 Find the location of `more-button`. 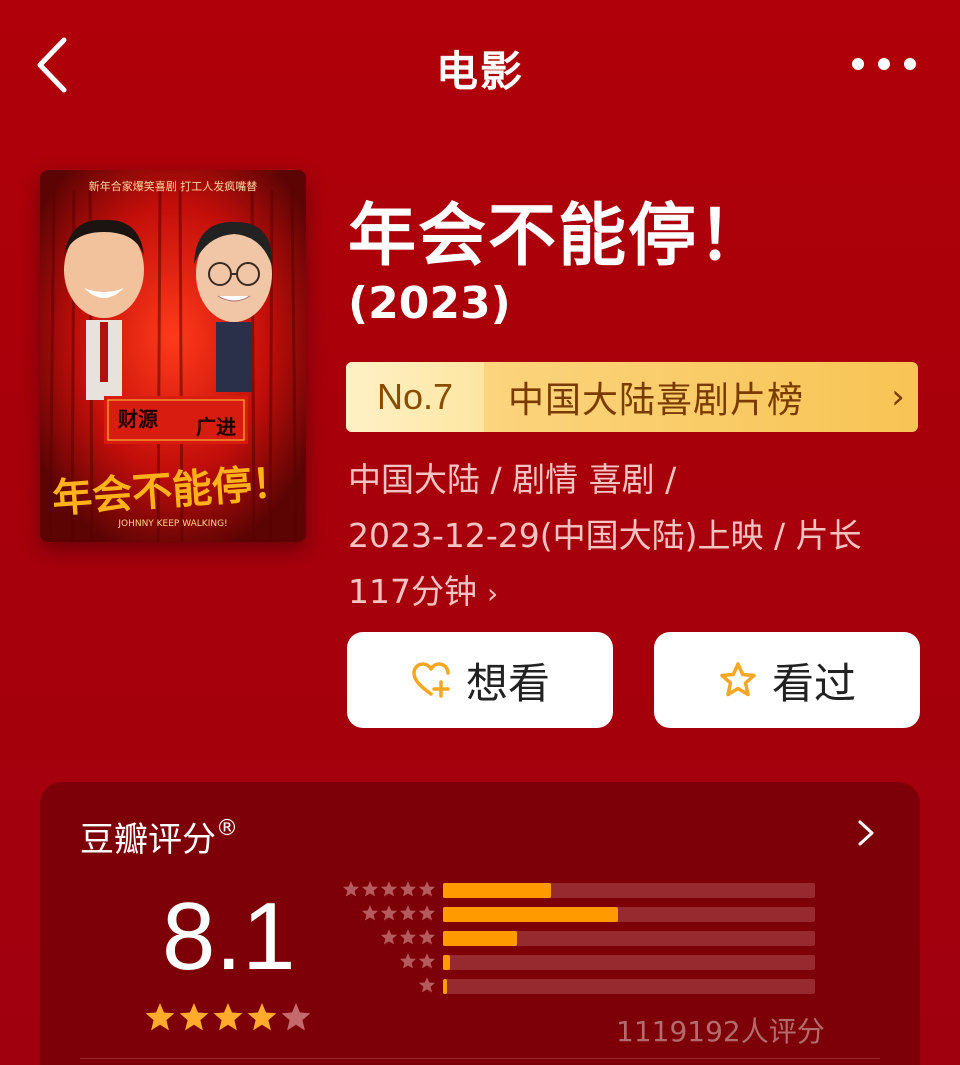

more-button is located at coordinates (884, 64).